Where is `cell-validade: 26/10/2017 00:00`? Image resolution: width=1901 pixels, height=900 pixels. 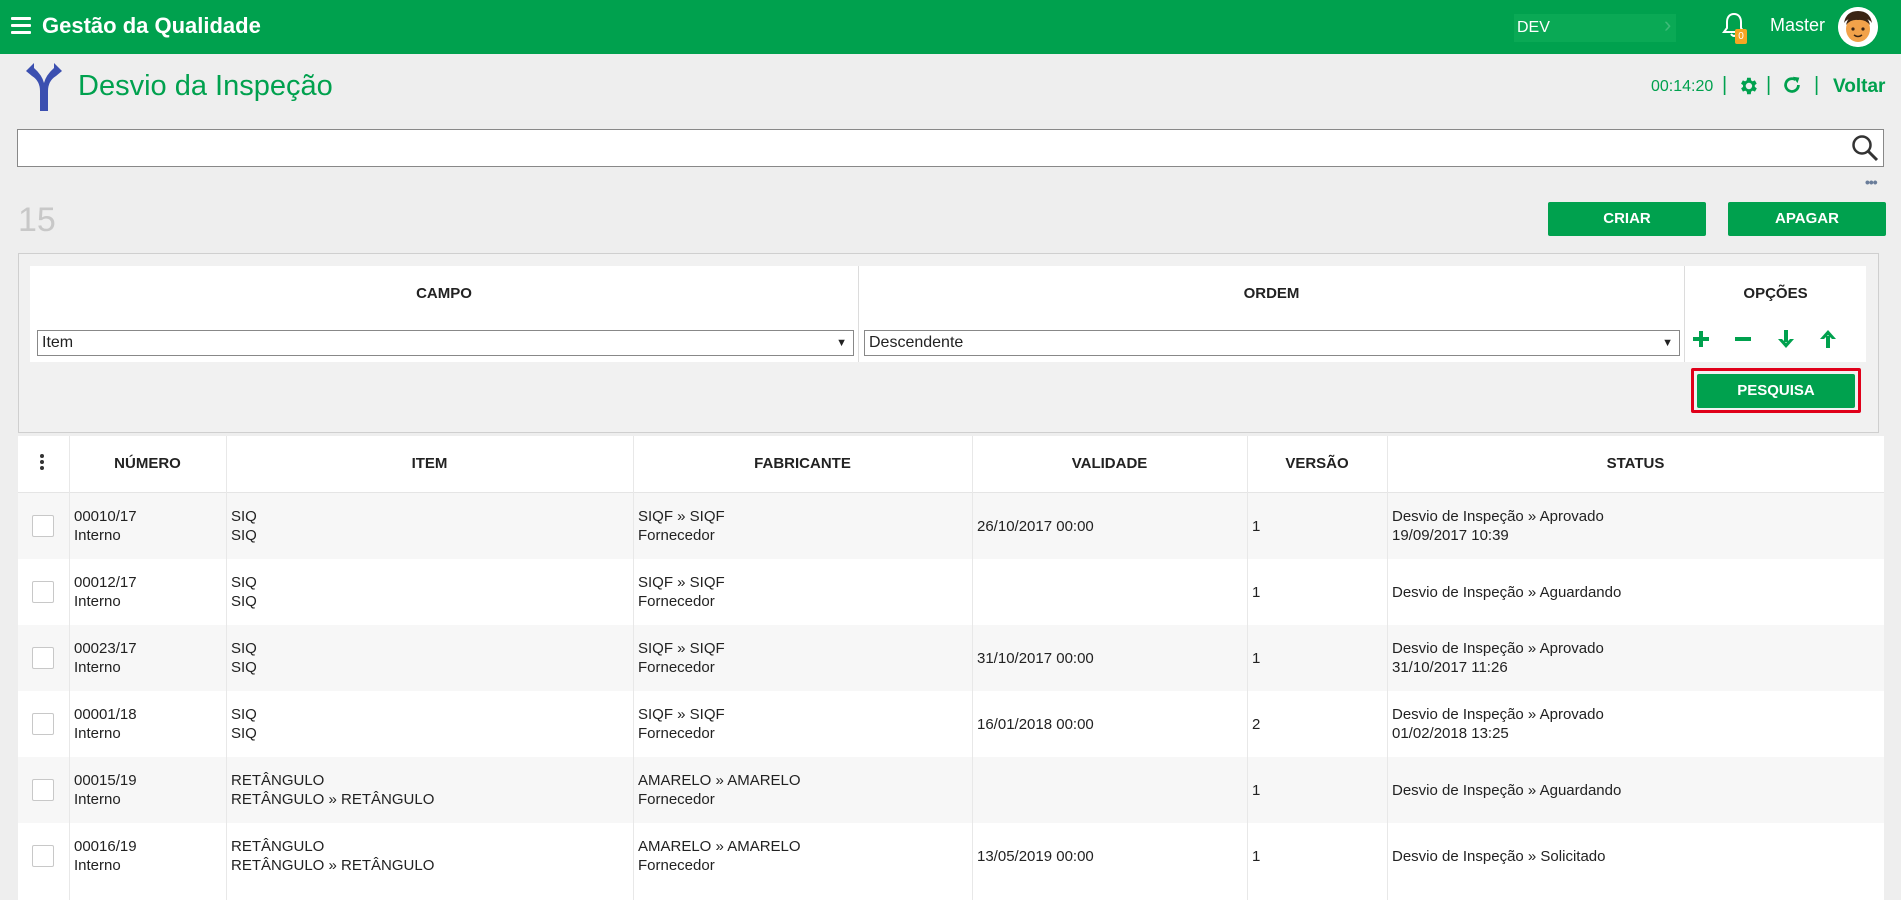
cell-validade: 26/10/2017 00:00 is located at coordinates (1035, 526).